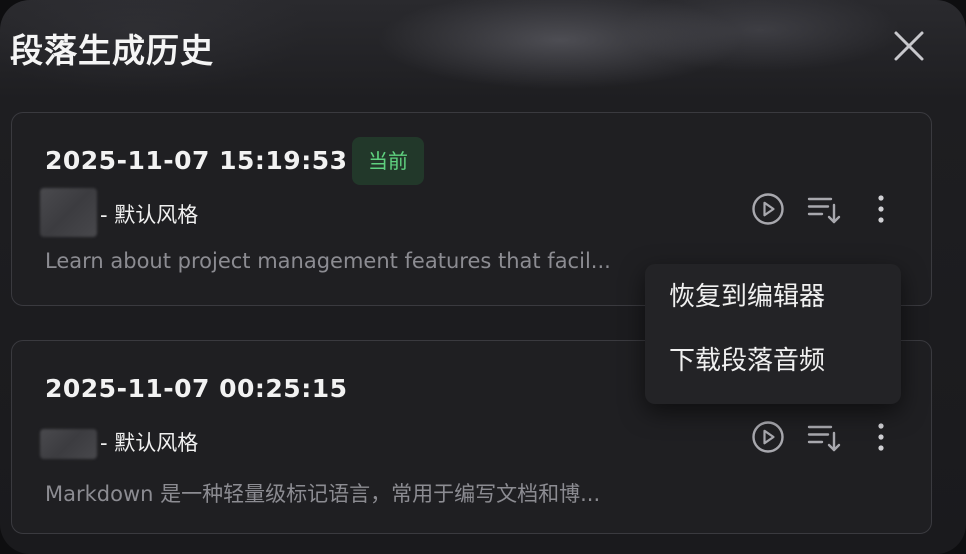 The height and width of the screenshot is (554, 966). I want to click on dialog-title: 段落生成历史, so click(112, 50).